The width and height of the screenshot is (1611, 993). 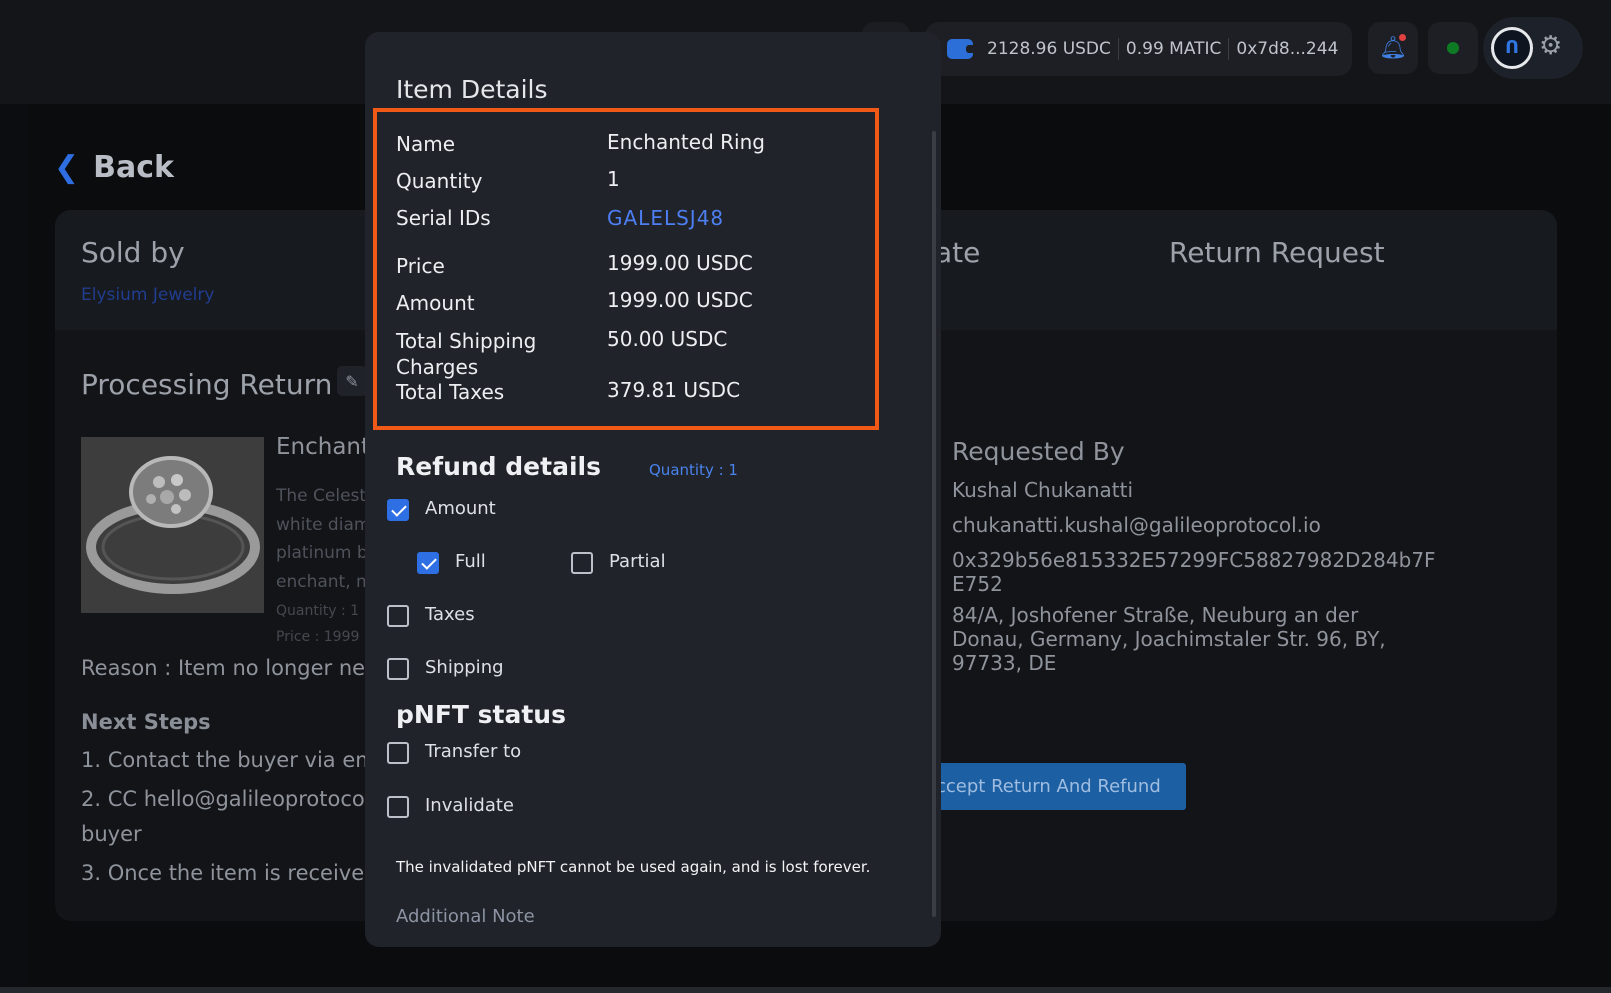 What do you see at coordinates (498, 466) in the screenshot?
I see `refund-details-title: Refund details` at bounding box center [498, 466].